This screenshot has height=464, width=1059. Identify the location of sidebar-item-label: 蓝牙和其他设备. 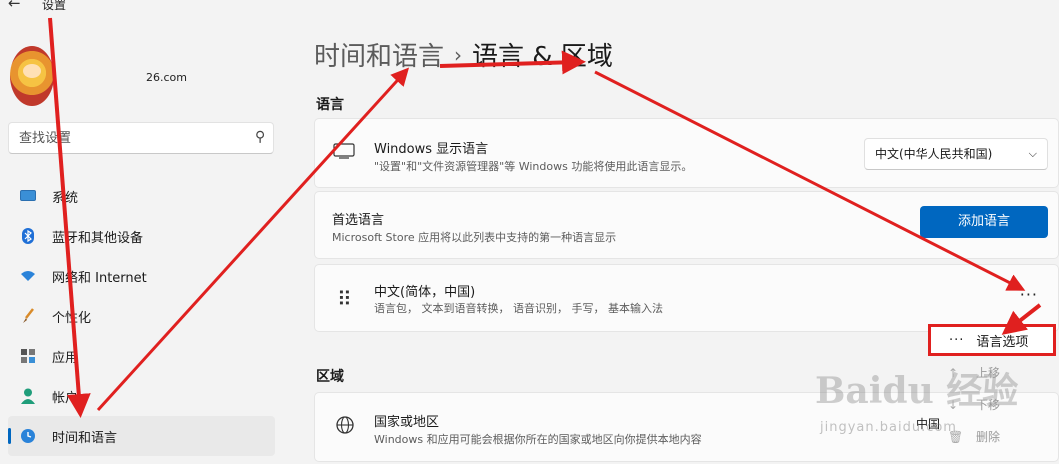
(98, 238).